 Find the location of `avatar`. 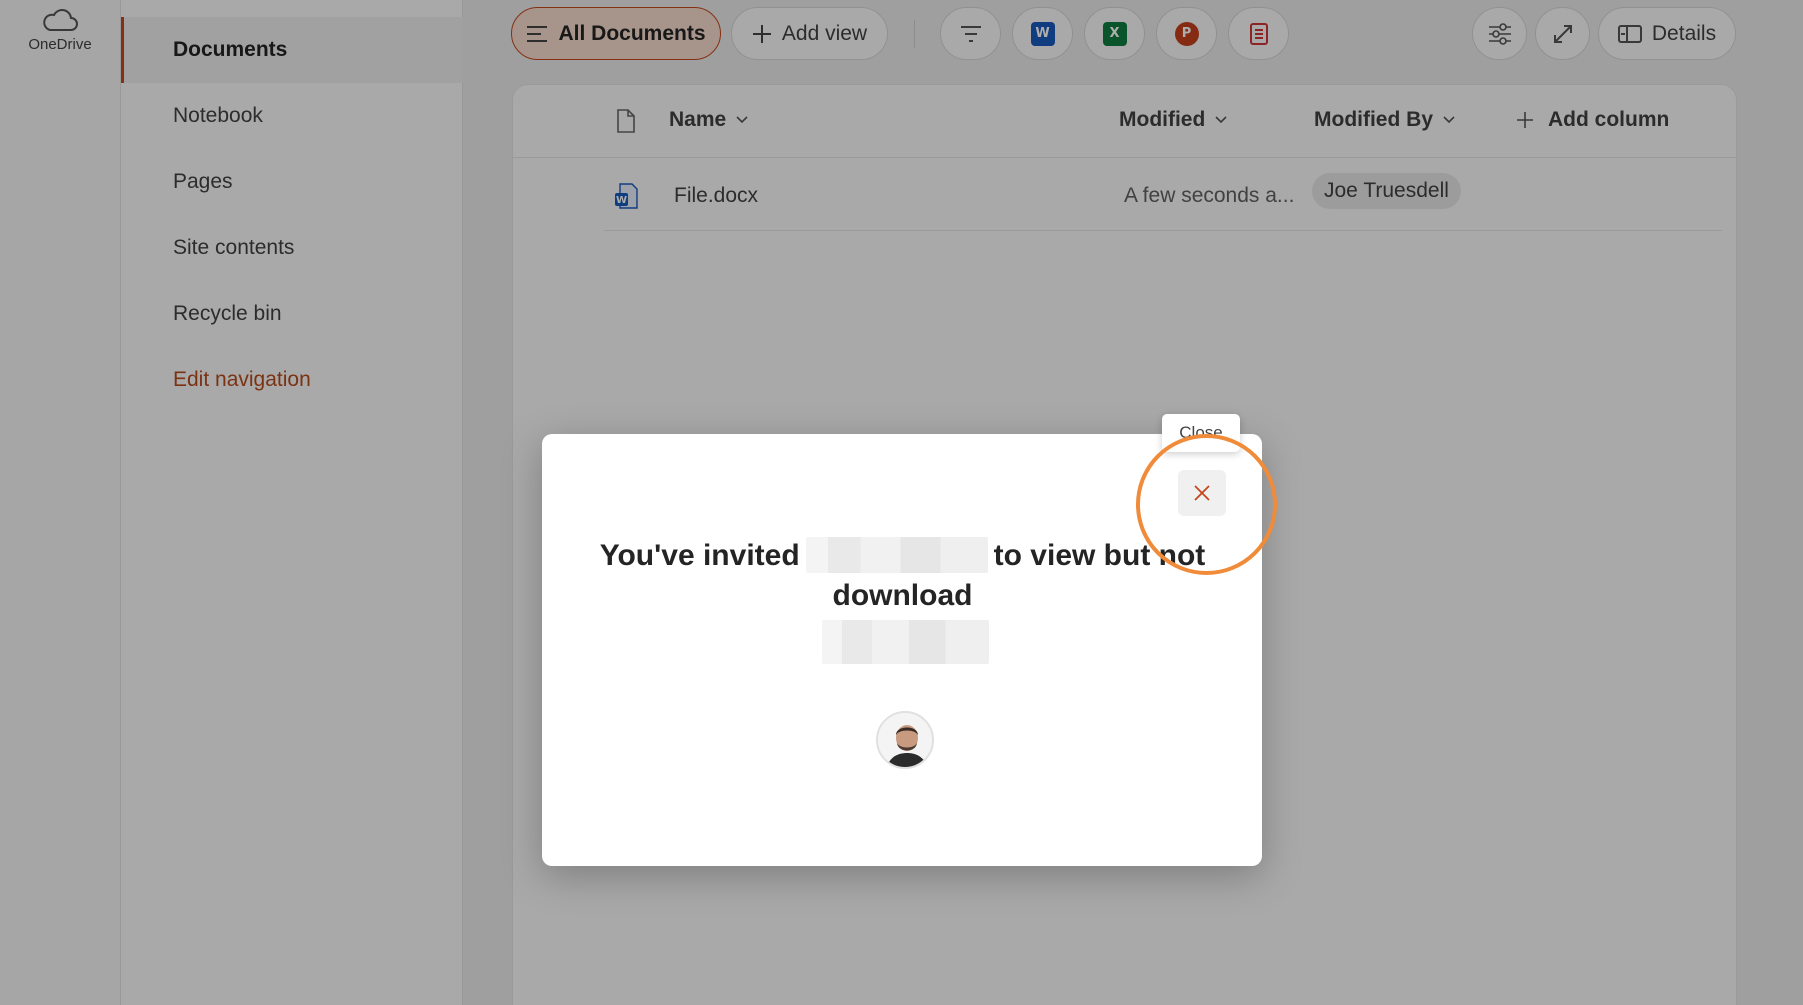

avatar is located at coordinates (905, 740).